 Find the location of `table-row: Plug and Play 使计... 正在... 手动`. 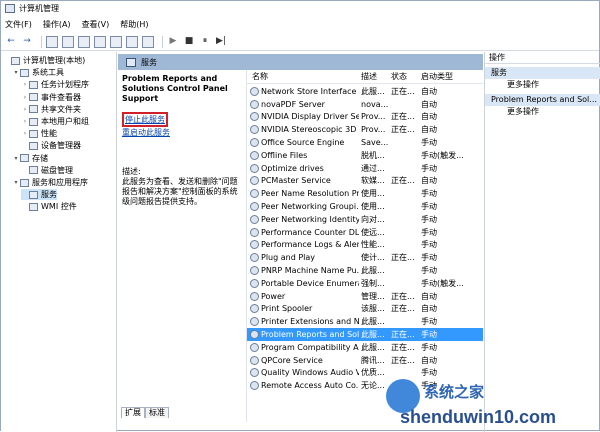

table-row: Plug and Play 使计... 正在... 手动 is located at coordinates (365, 257).